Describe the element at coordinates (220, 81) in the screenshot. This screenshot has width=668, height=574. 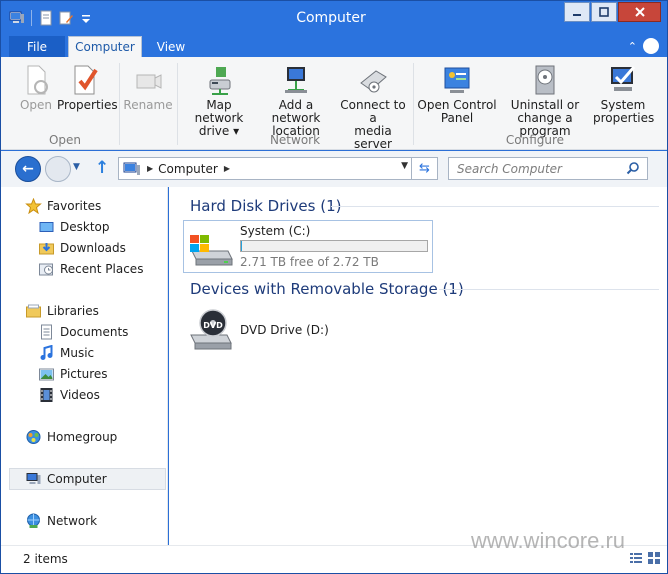
I see `network-drive-icon` at that location.